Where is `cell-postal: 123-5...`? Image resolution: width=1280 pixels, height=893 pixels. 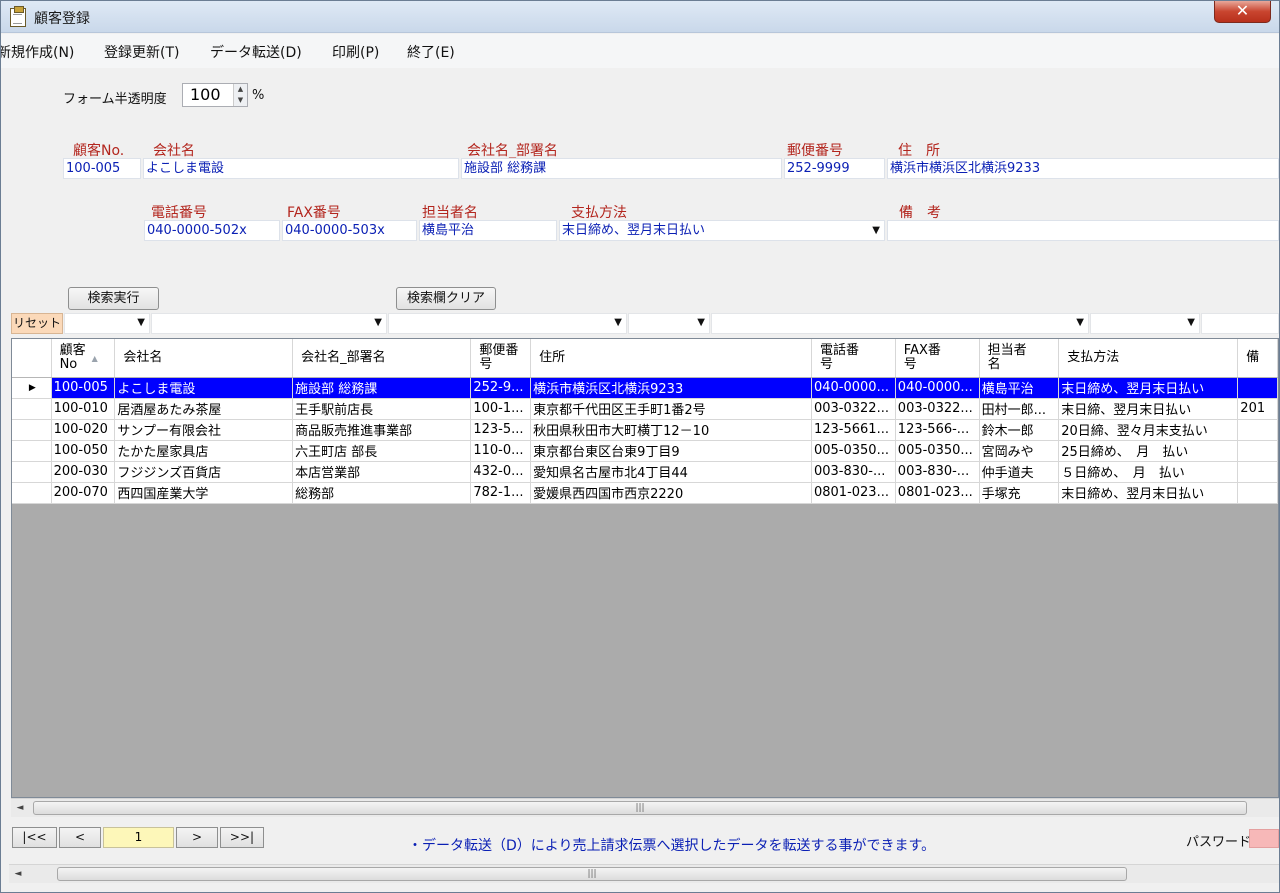
cell-postal: 123-5... is located at coordinates (501, 430).